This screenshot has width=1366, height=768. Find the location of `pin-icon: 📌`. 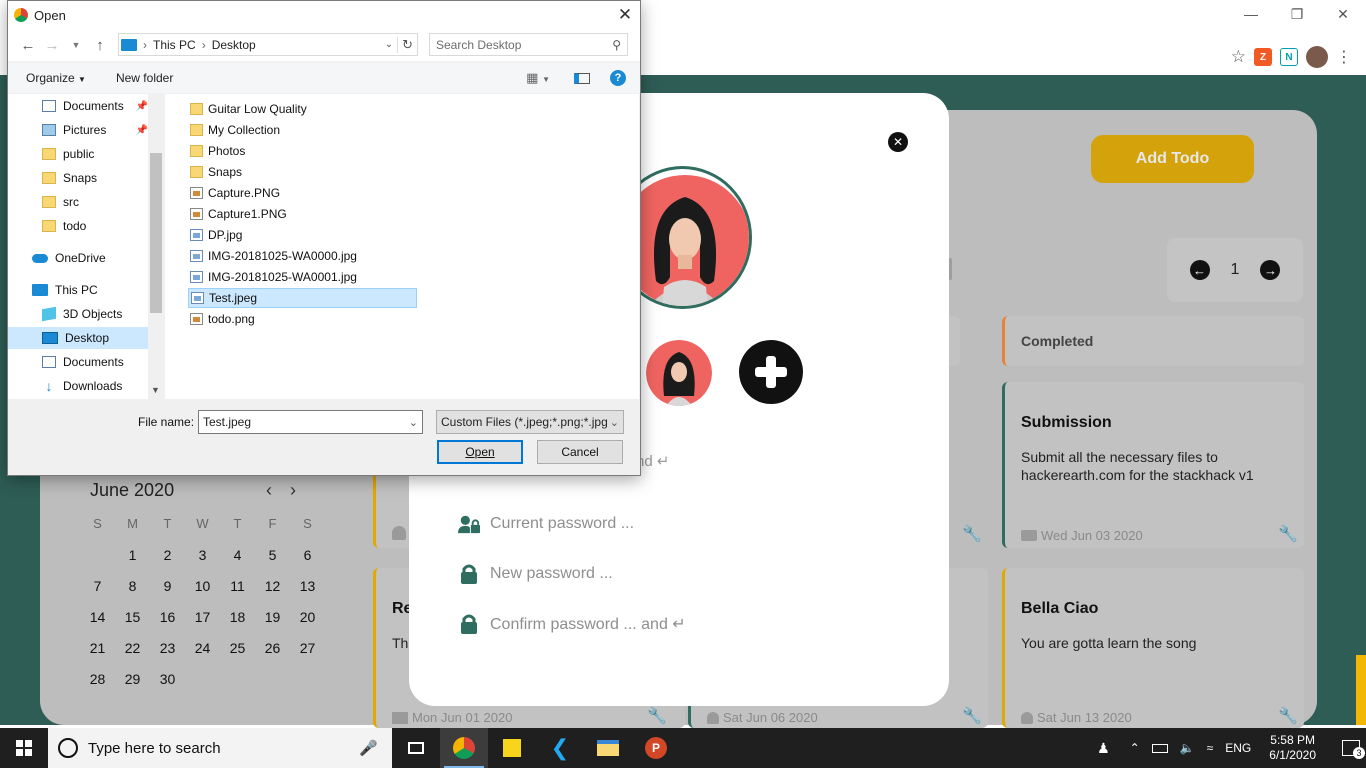

pin-icon: 📌 is located at coordinates (142, 130).